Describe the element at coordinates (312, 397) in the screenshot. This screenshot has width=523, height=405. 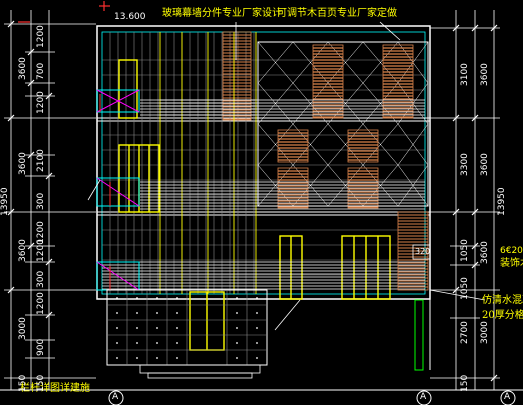
I see `axis-markers` at that location.